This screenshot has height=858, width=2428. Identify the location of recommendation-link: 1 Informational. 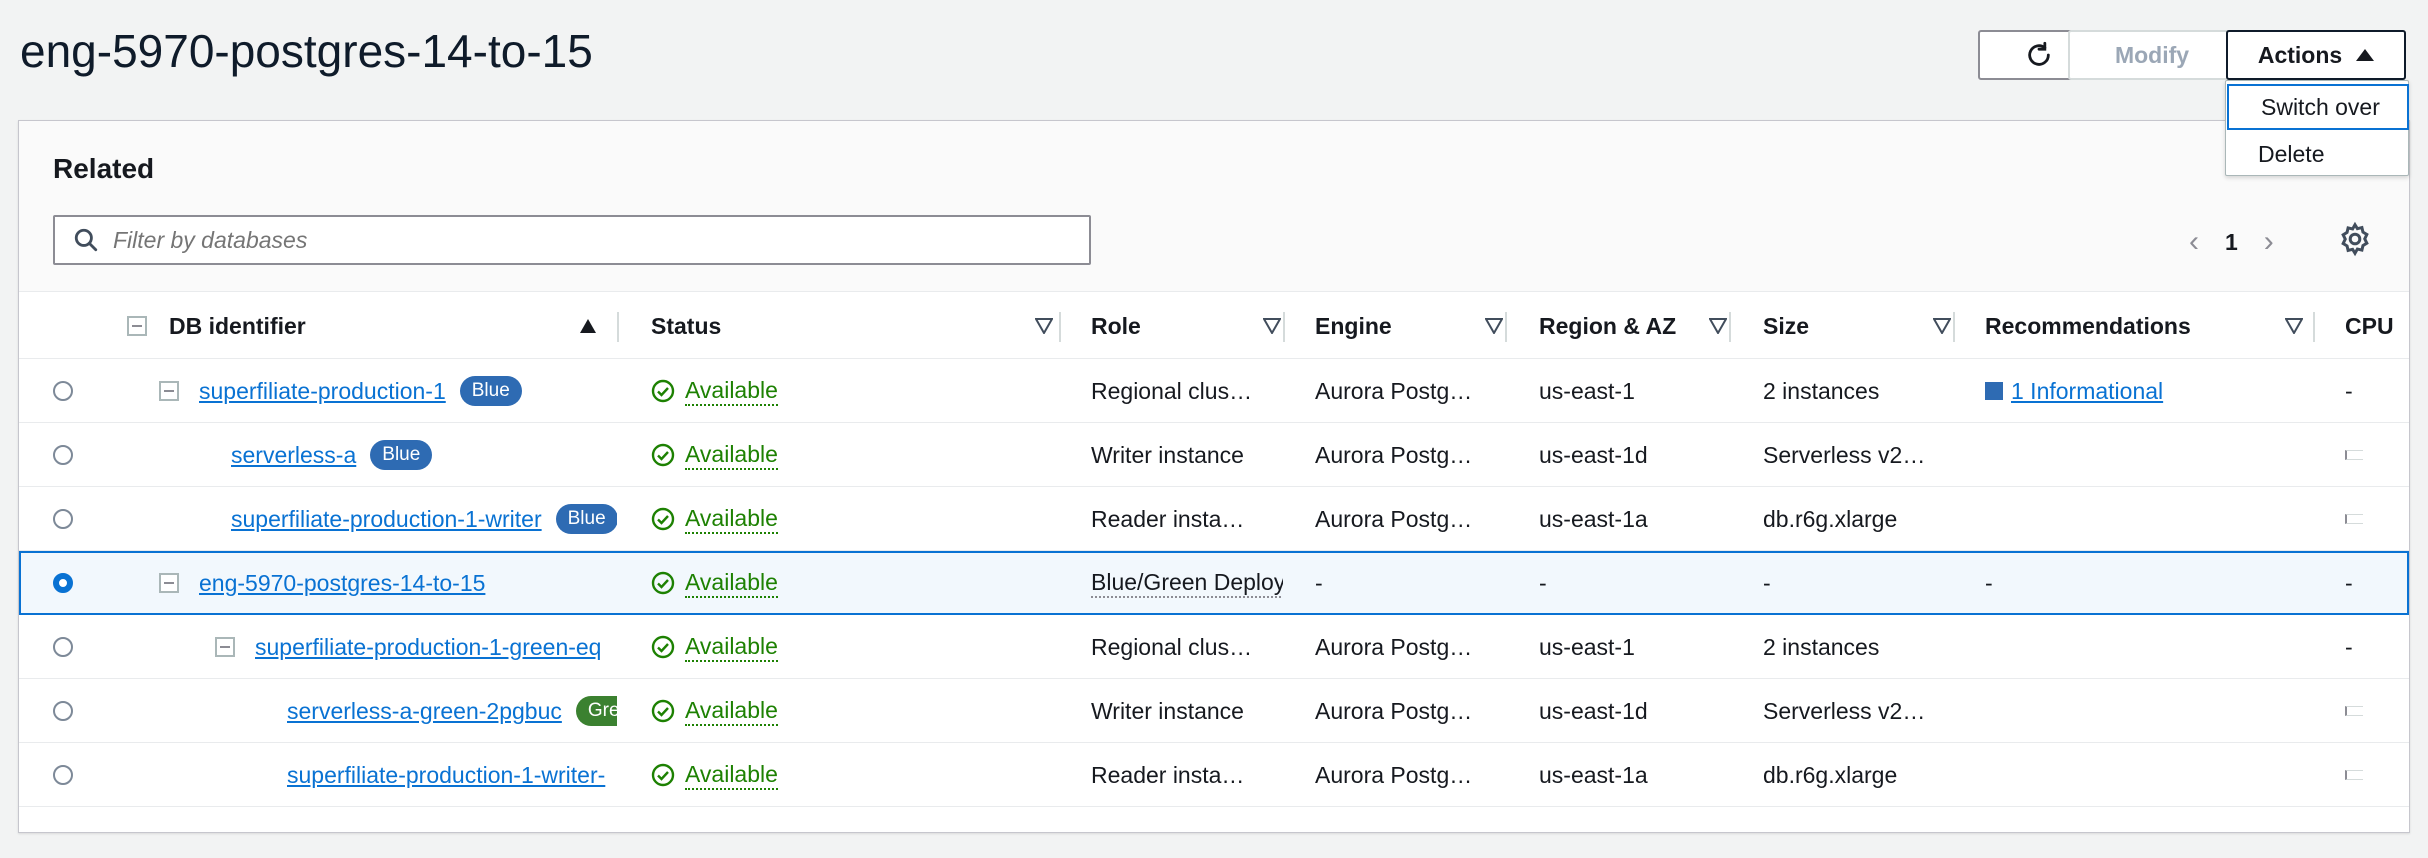
(2087, 391).